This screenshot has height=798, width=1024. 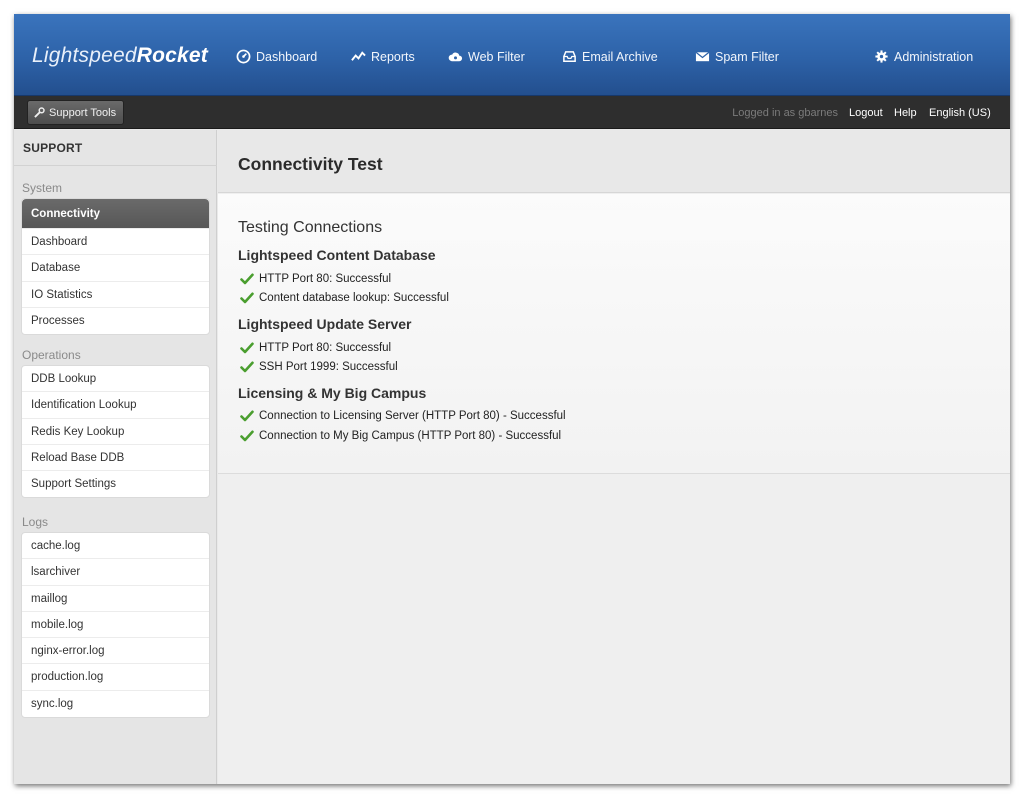 I want to click on section-heading-system: System, so click(x=42, y=188).